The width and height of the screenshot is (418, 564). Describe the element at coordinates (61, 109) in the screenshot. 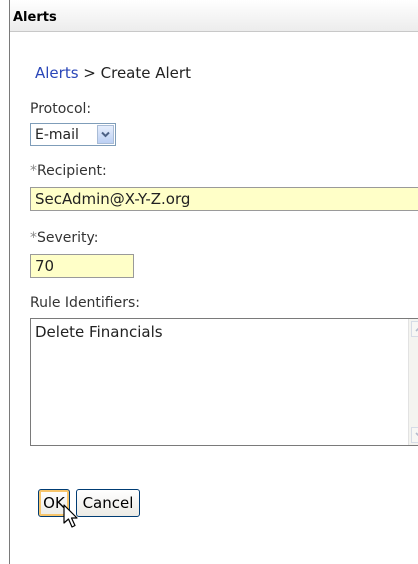

I see `protocol-label: Protocol:` at that location.